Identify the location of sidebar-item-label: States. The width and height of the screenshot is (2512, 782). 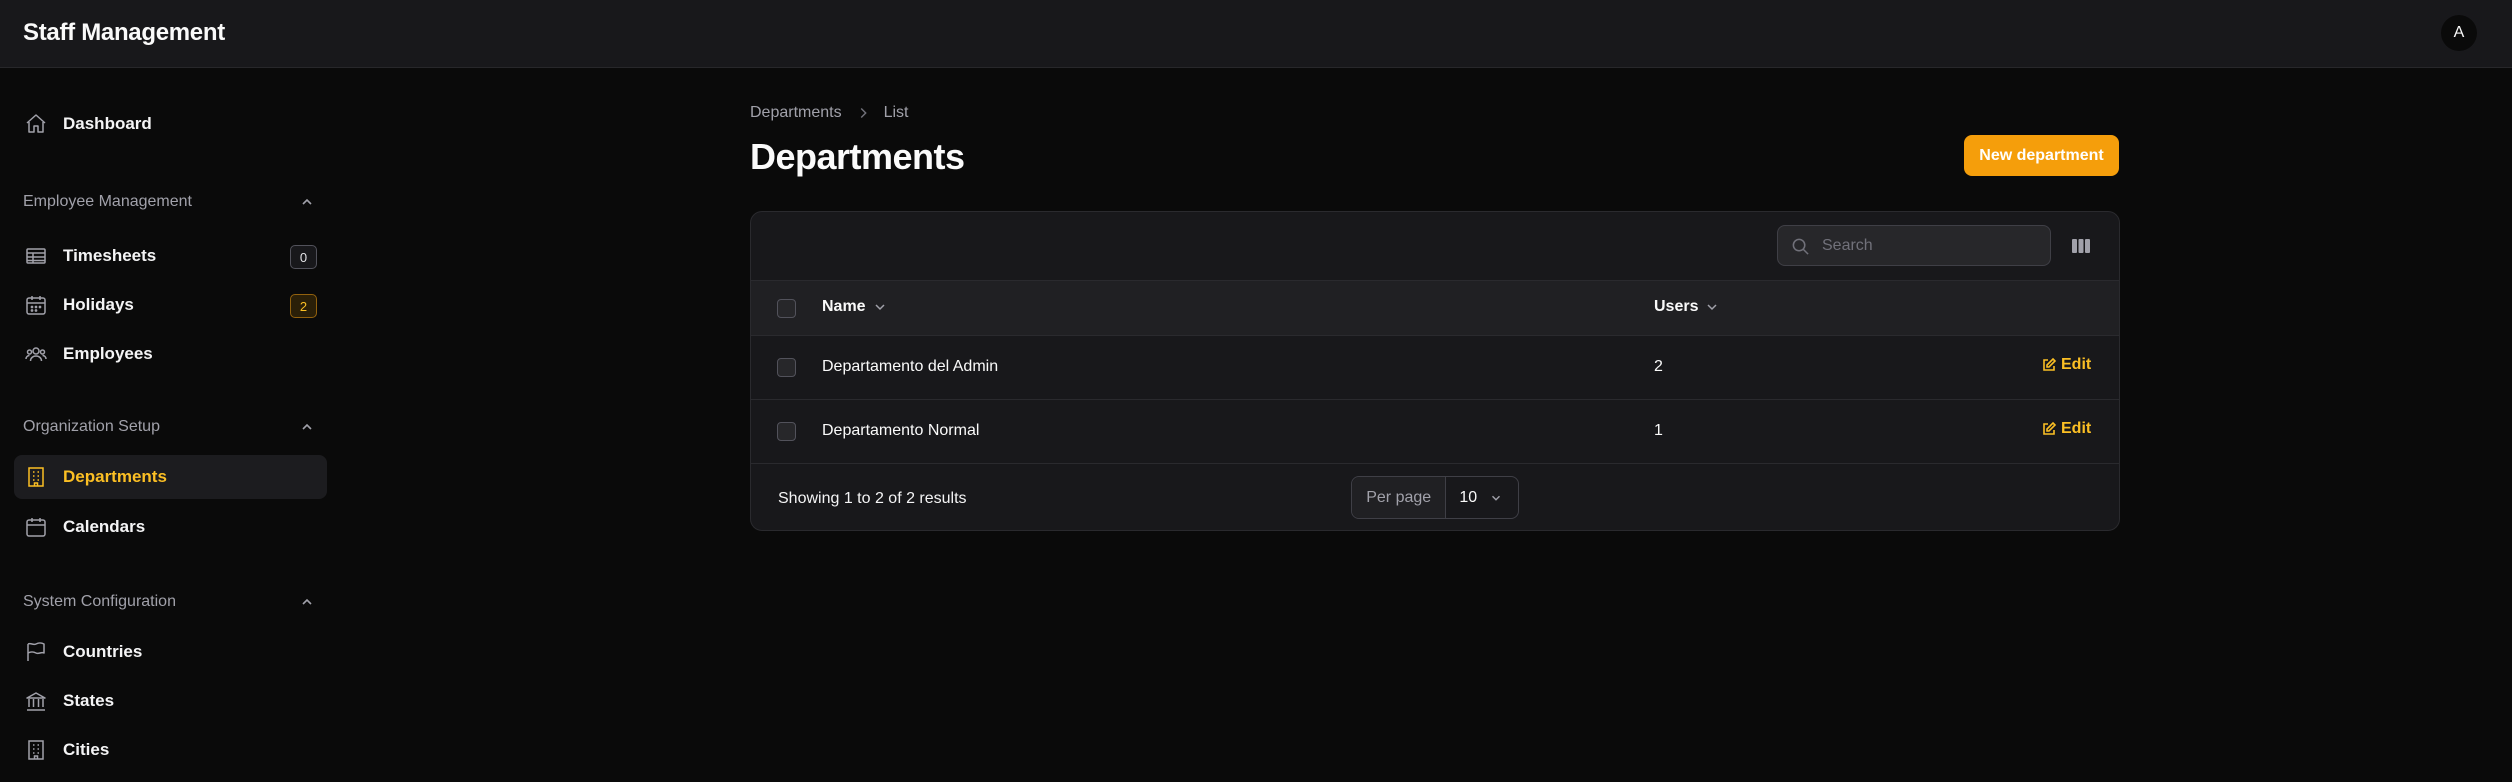
(89, 700).